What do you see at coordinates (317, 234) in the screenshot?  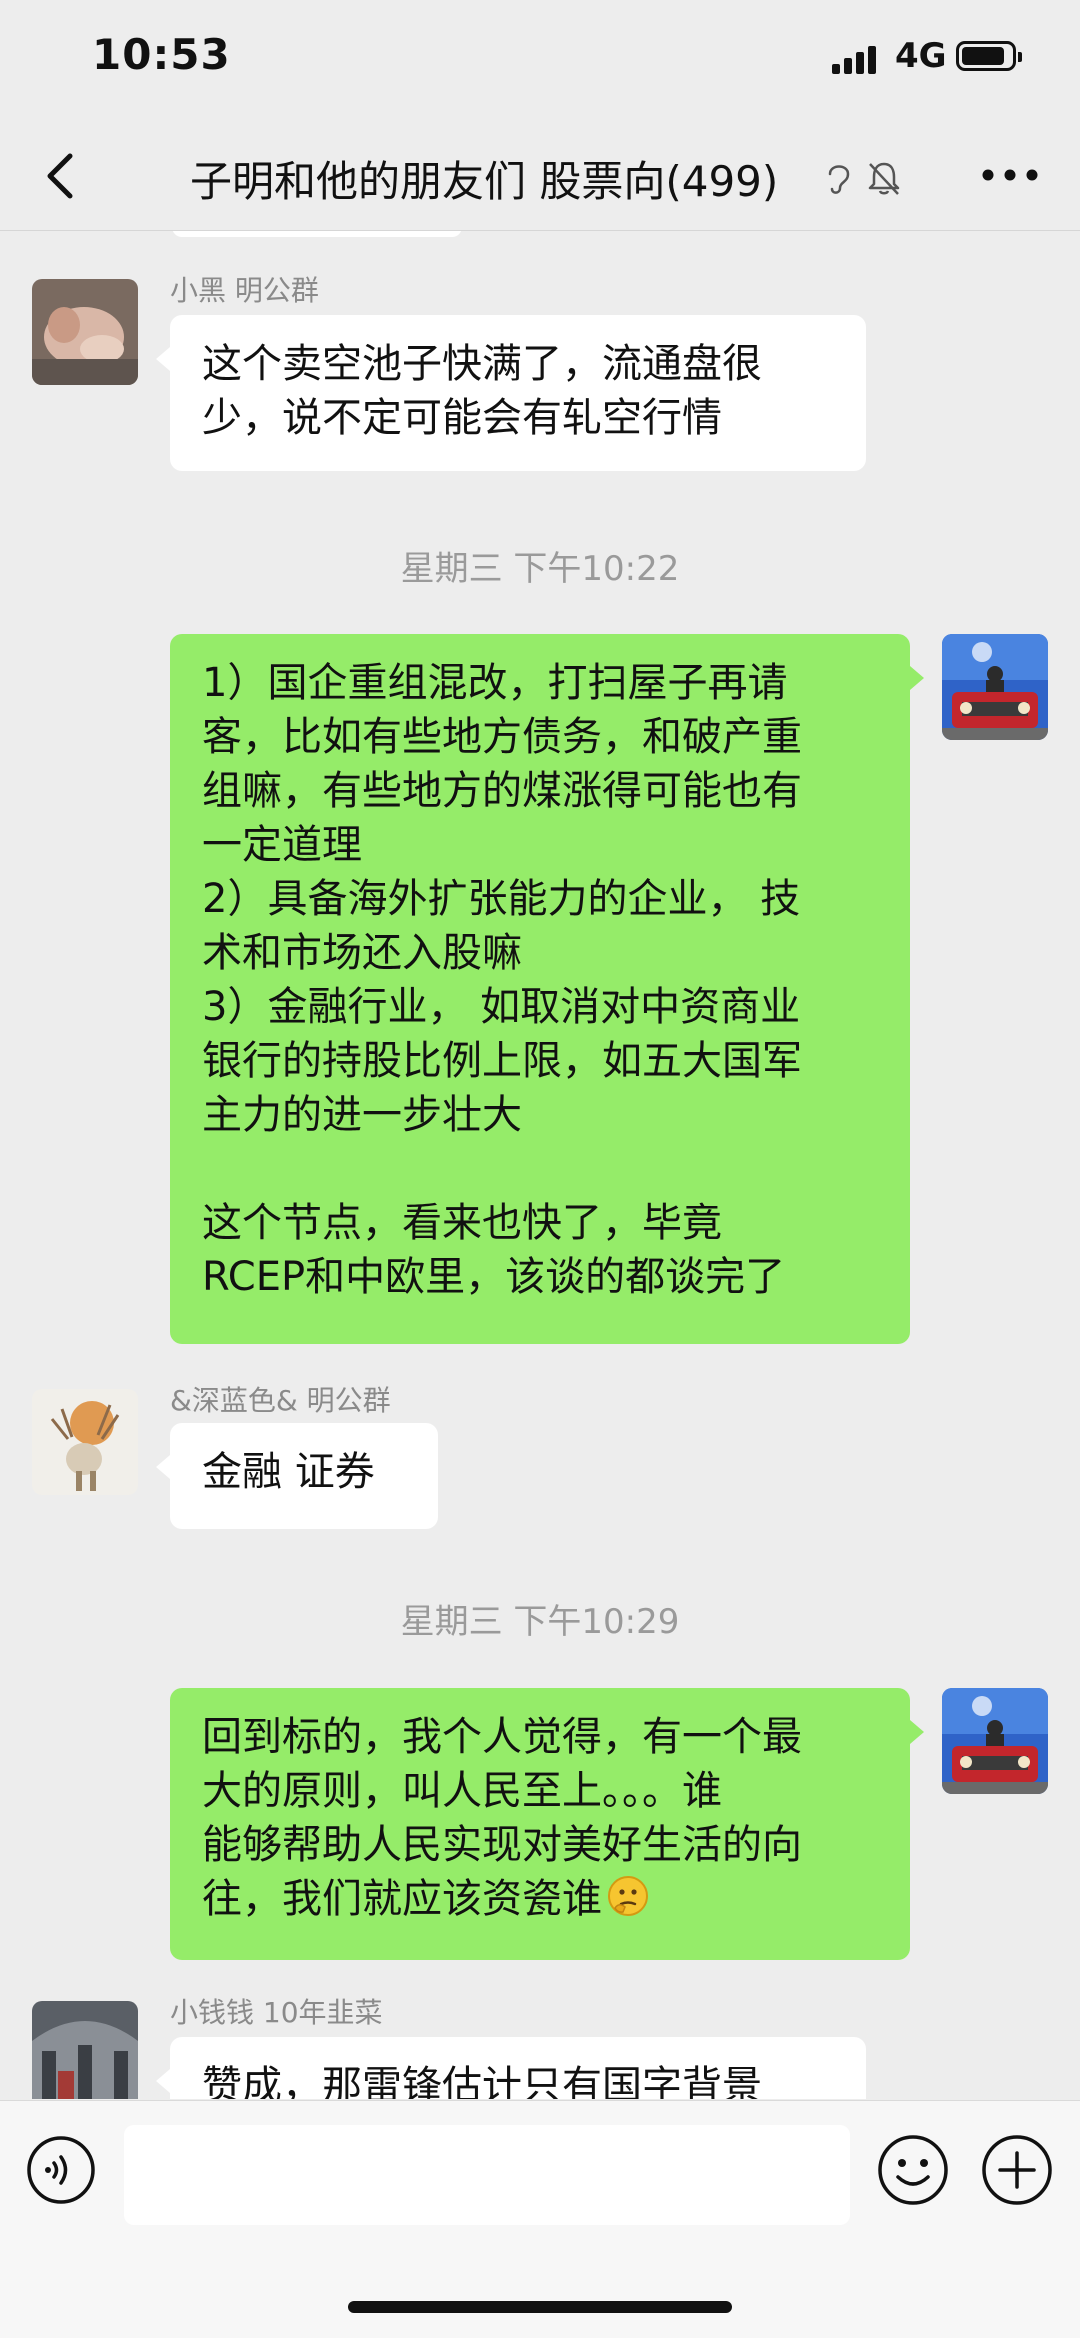 I see `previous-message-bubble` at bounding box center [317, 234].